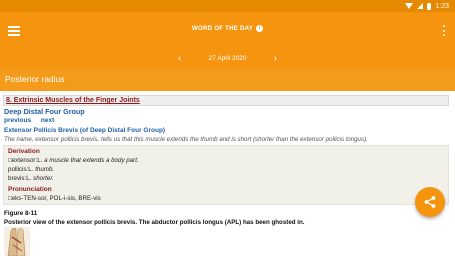  What do you see at coordinates (227, 80) in the screenshot?
I see `word-header: Posterior radius` at bounding box center [227, 80].